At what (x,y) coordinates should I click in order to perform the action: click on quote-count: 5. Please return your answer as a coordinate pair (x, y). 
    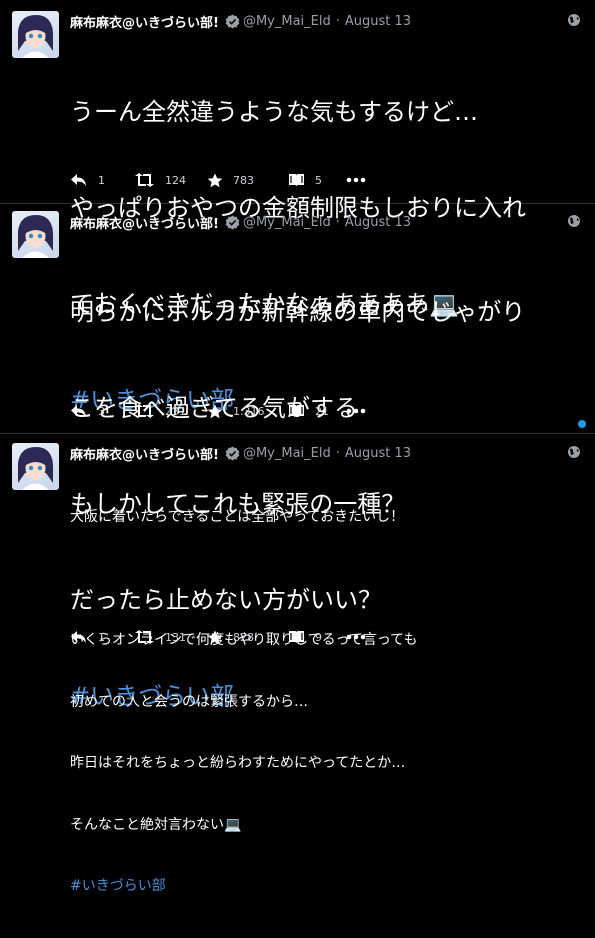
    Looking at the image, I should click on (318, 180).